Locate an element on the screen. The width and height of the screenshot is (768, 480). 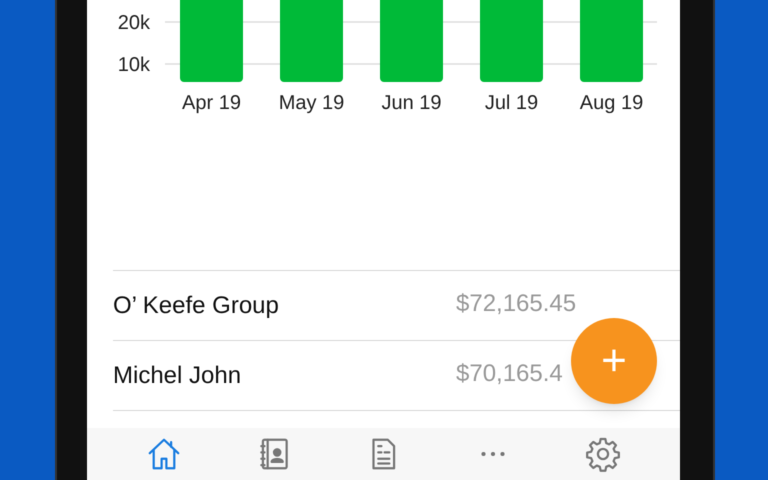
axis-tick-label: 10k is located at coordinates (134, 65).